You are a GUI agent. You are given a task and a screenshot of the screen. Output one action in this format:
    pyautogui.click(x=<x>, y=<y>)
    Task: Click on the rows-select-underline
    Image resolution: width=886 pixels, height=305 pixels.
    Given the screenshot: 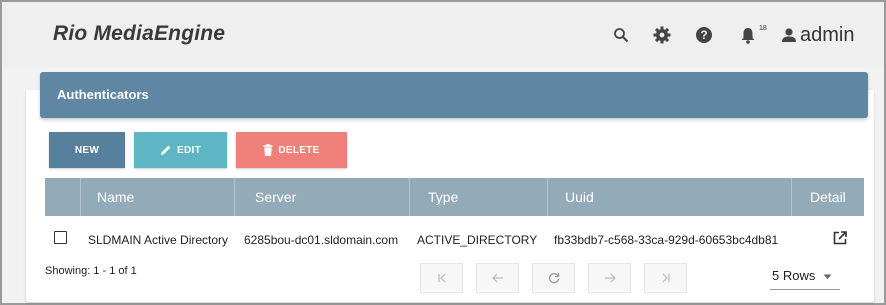 What is the action you would take?
    pyautogui.click(x=805, y=289)
    